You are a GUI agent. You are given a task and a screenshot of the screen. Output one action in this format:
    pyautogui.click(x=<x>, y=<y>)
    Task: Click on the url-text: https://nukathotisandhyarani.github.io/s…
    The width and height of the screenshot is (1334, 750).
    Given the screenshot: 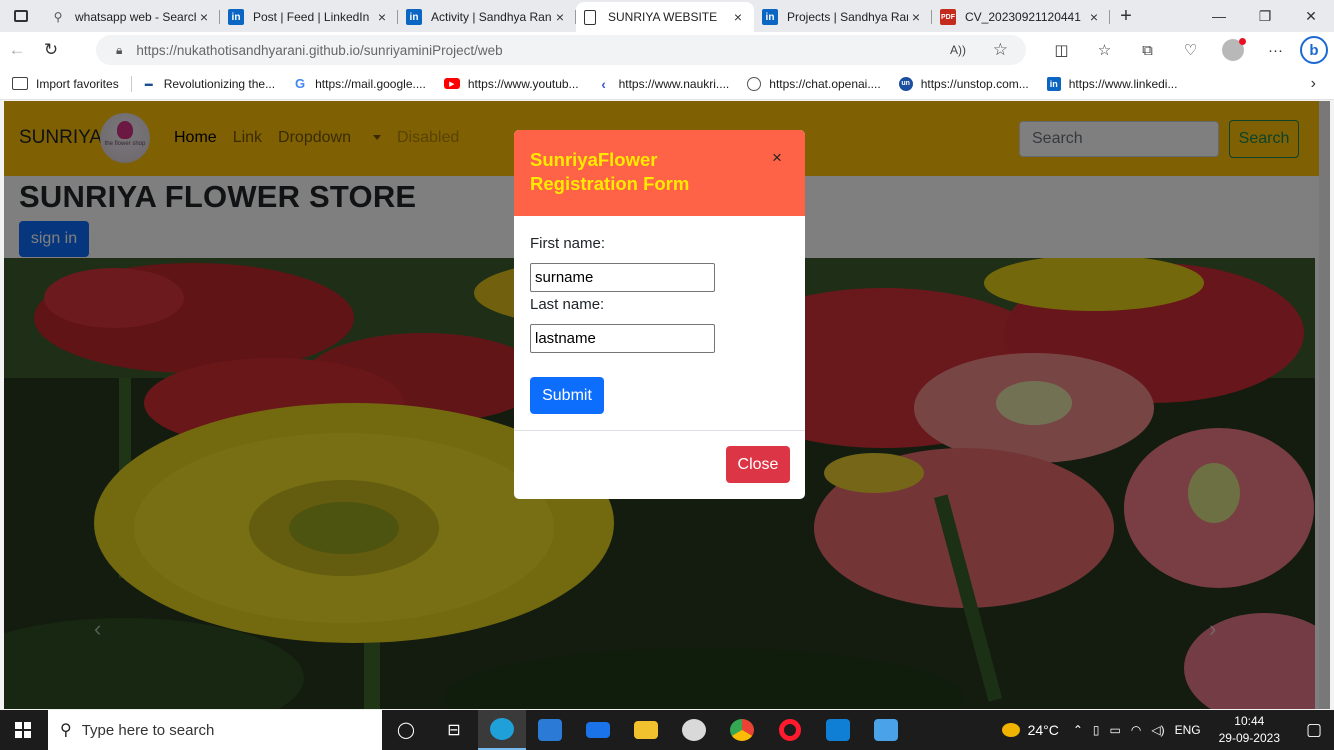 What is the action you would take?
    pyautogui.click(x=319, y=50)
    